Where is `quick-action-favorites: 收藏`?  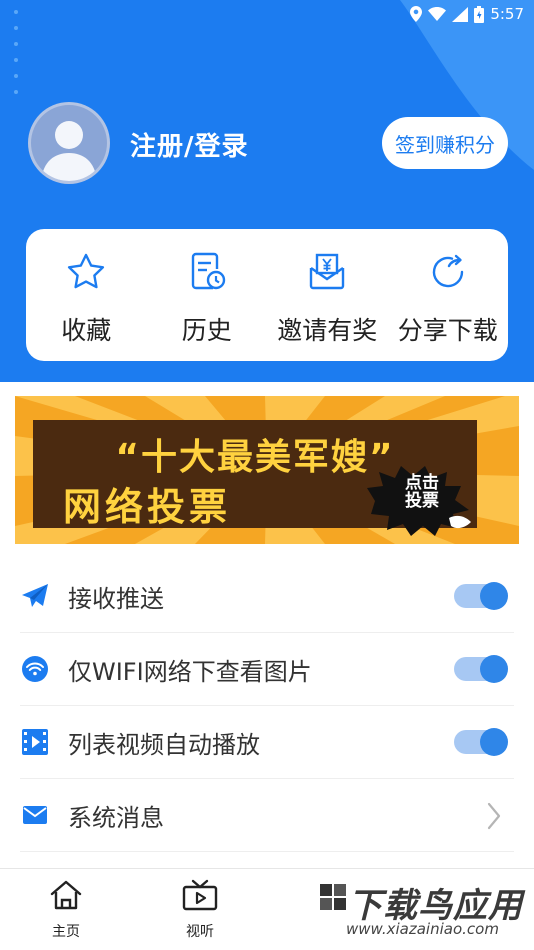
quick-action-favorites: 收藏 is located at coordinates (86, 295).